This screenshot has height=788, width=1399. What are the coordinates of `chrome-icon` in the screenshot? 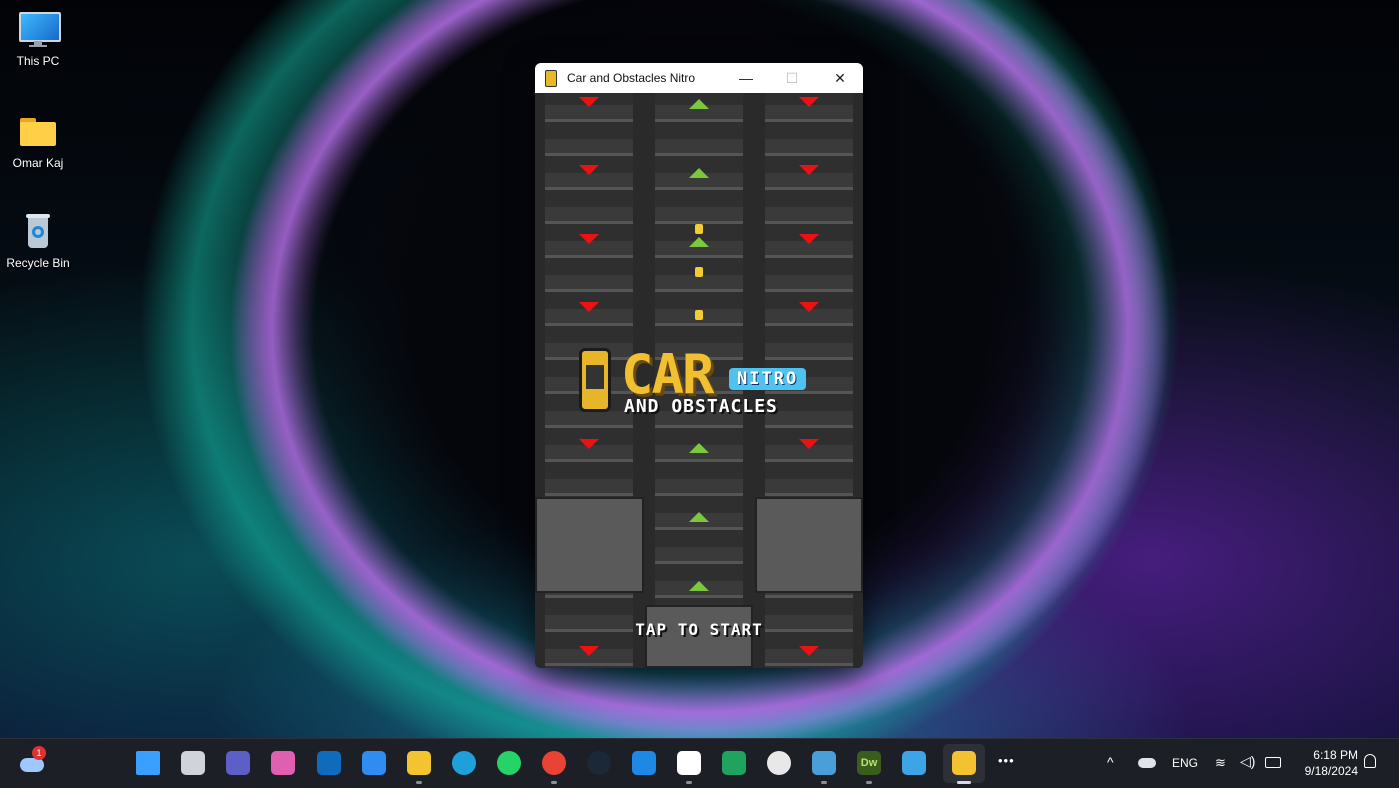 It's located at (554, 763).